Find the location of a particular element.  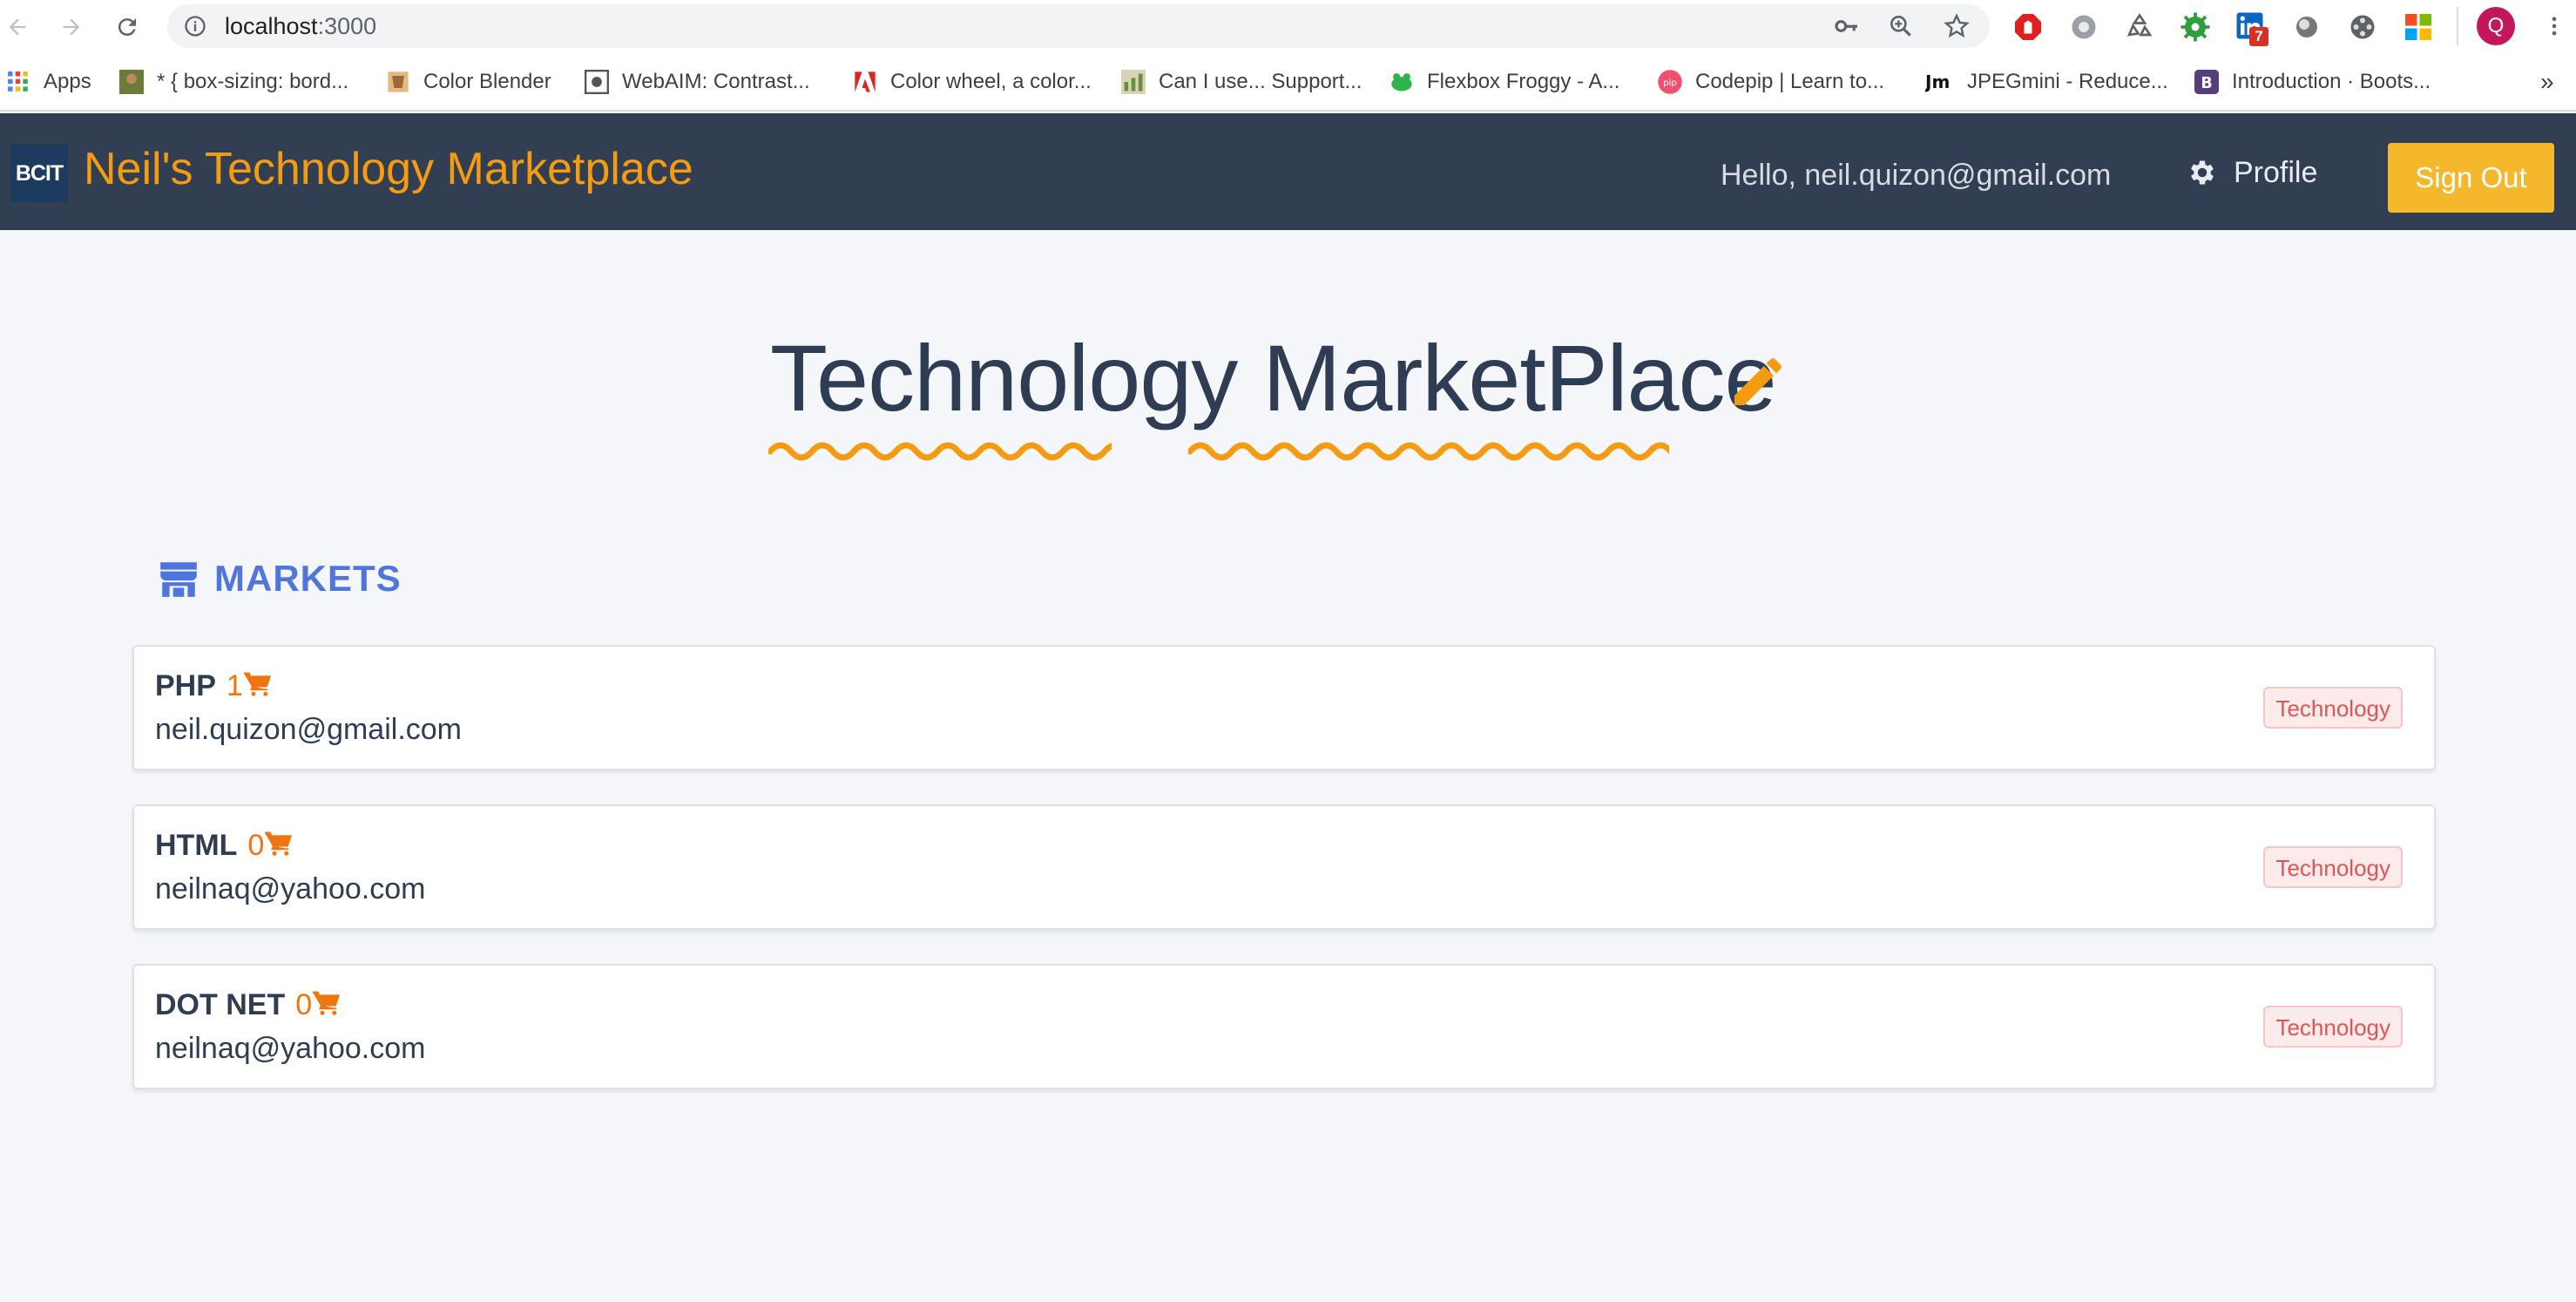

reload-button is located at coordinates (127, 27).